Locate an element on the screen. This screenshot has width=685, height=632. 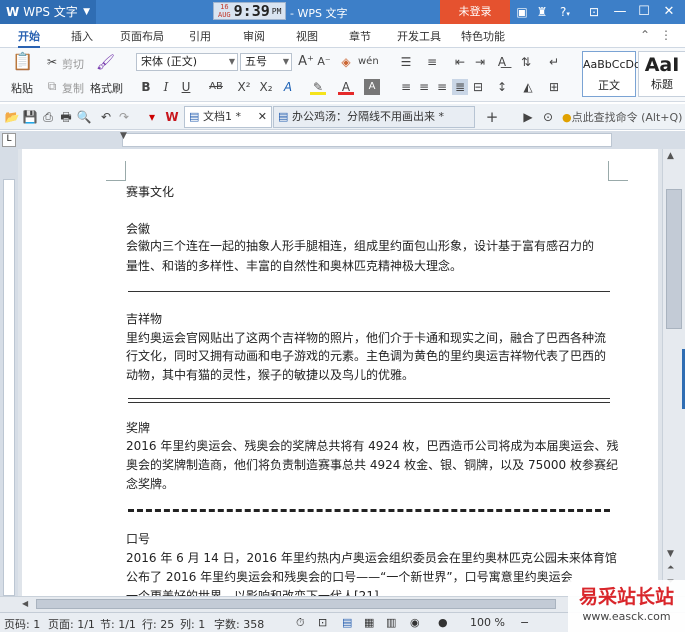
scroll-up-icon: ▲ is located at coordinates (670, 156).